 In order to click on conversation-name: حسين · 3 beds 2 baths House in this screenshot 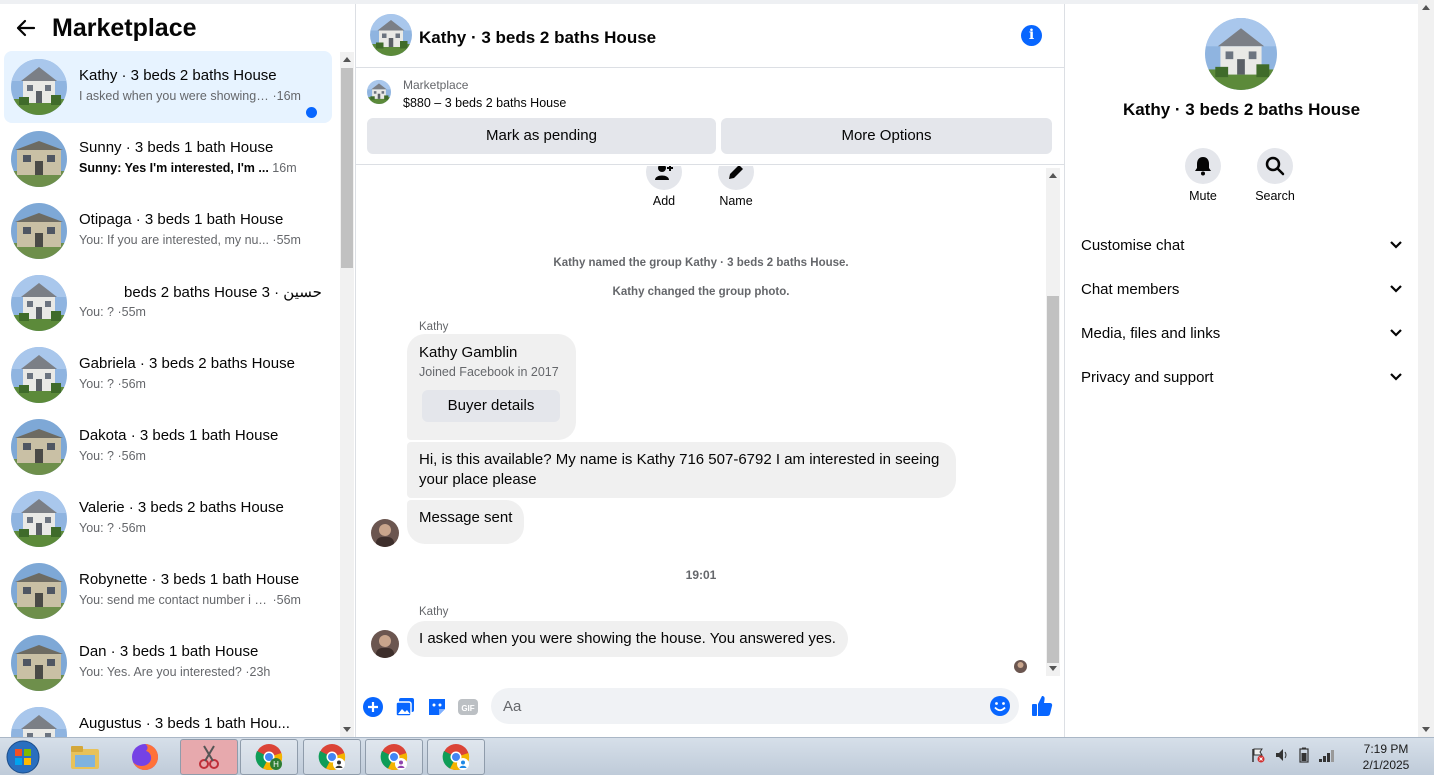, I will do `click(223, 292)`.